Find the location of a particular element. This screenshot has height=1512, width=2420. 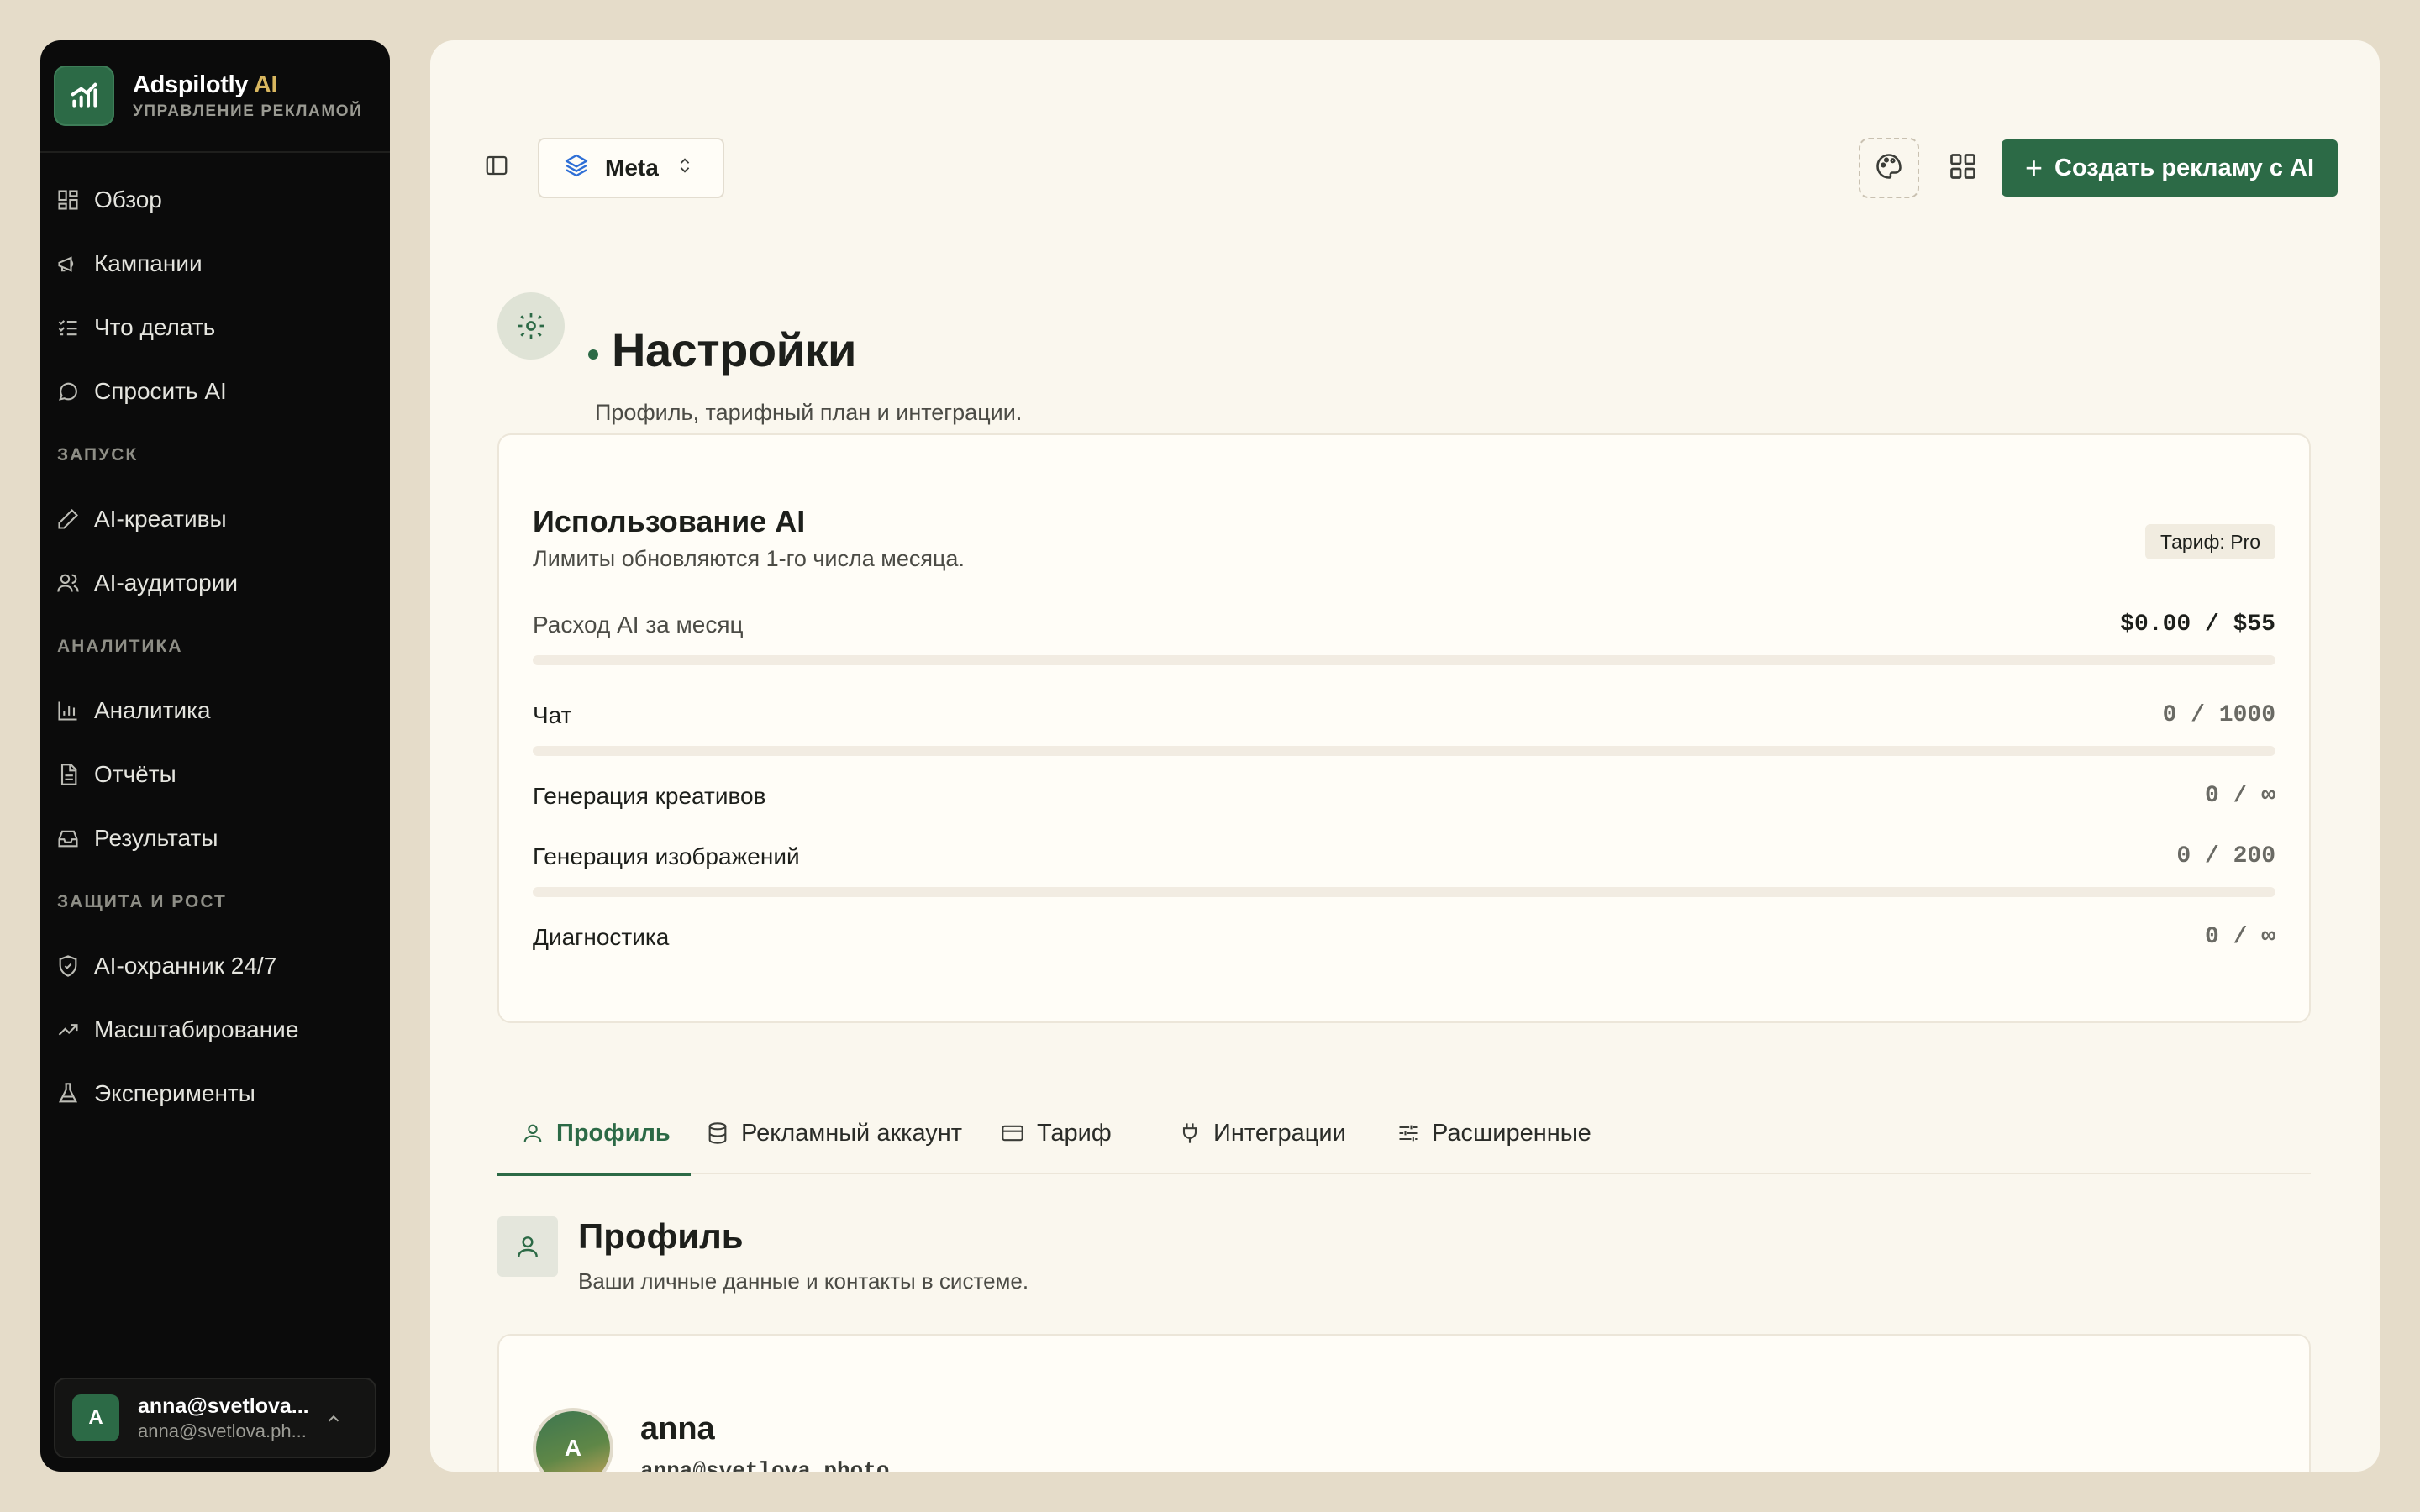

sidebar-item-todo: Что делать is located at coordinates (215, 328).